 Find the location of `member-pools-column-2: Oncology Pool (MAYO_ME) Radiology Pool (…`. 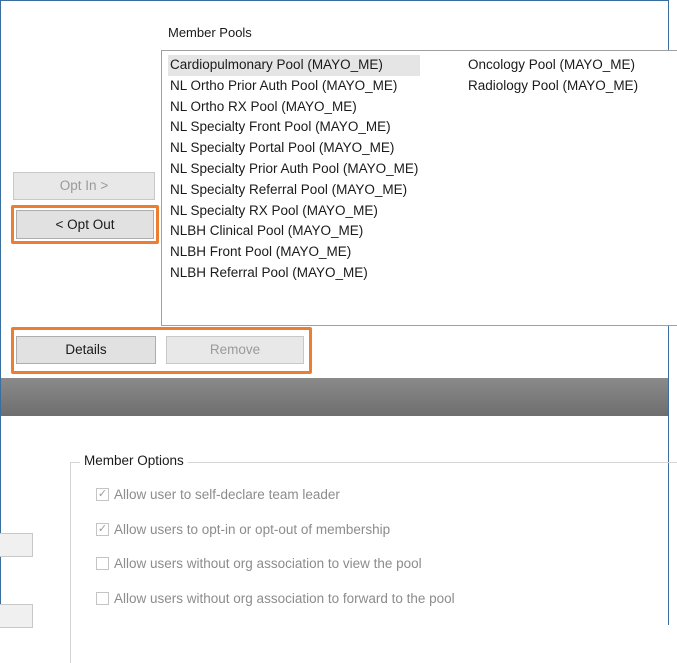

member-pools-column-2: Oncology Pool (MAYO_ME) Radiology Pool (… is located at coordinates (553, 76).